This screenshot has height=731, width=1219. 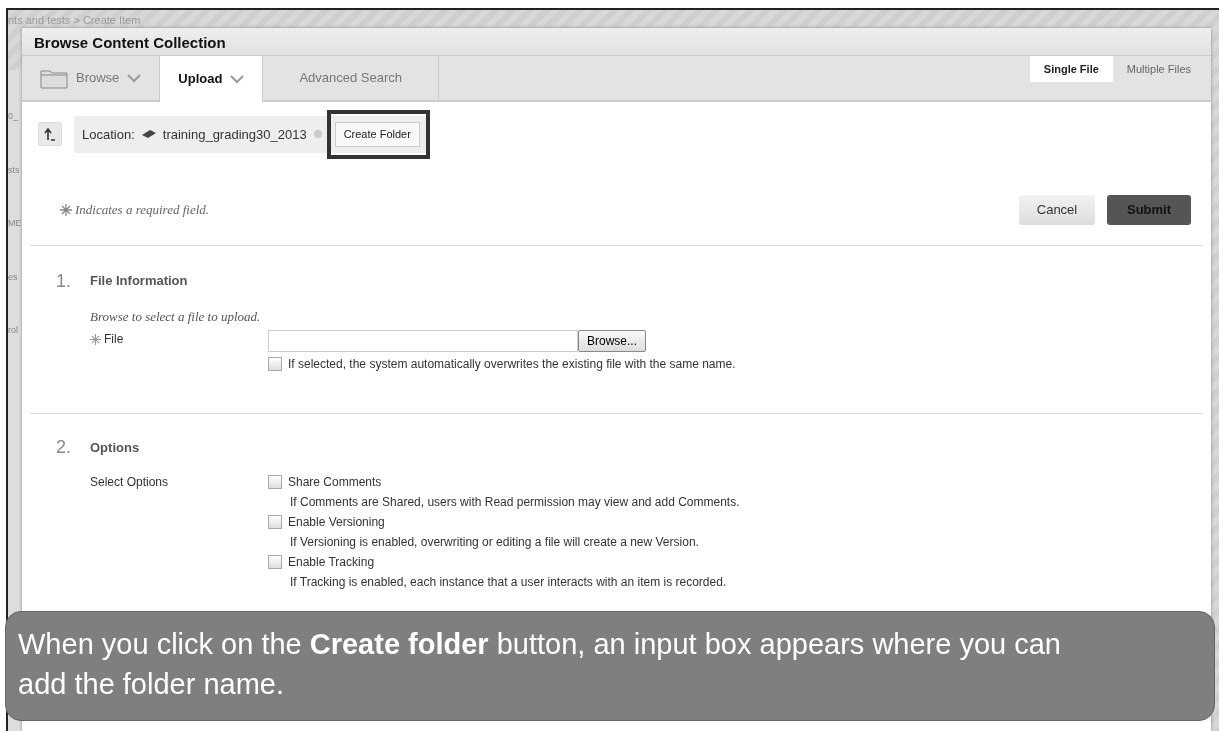 What do you see at coordinates (336, 522) in the screenshot?
I see `checkbox-label: Enable Versioning` at bounding box center [336, 522].